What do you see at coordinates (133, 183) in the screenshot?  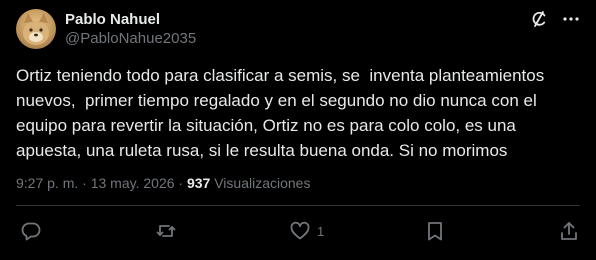 I see `post-date: 13 may. 2026` at bounding box center [133, 183].